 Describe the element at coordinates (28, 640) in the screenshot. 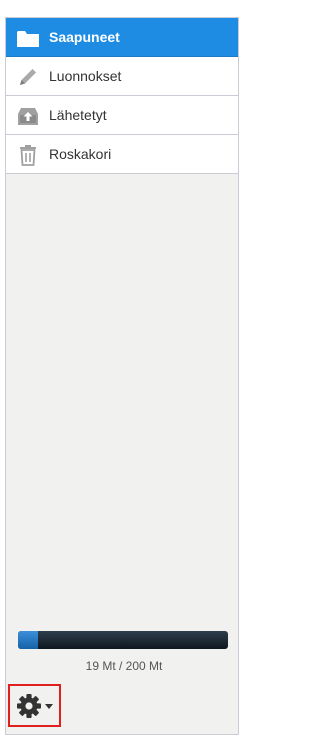

I see `quota-progress-fill` at that location.